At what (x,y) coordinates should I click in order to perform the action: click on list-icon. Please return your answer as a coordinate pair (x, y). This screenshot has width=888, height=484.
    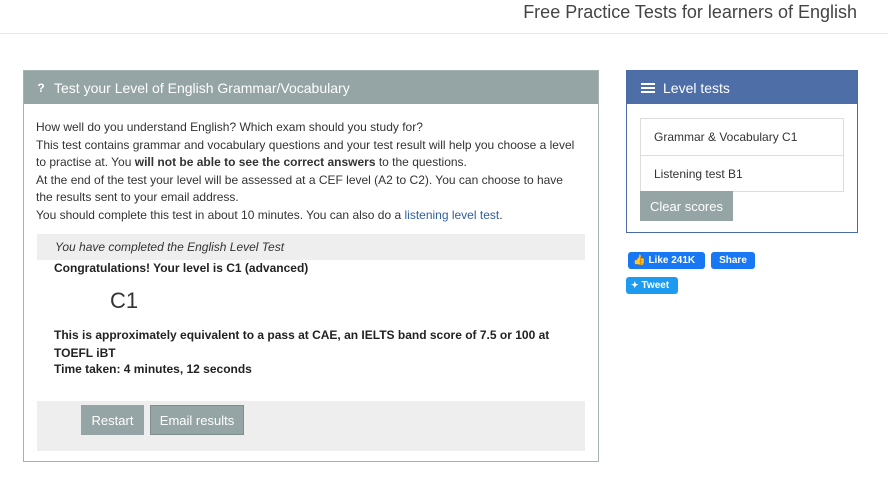
    Looking at the image, I should click on (648, 87).